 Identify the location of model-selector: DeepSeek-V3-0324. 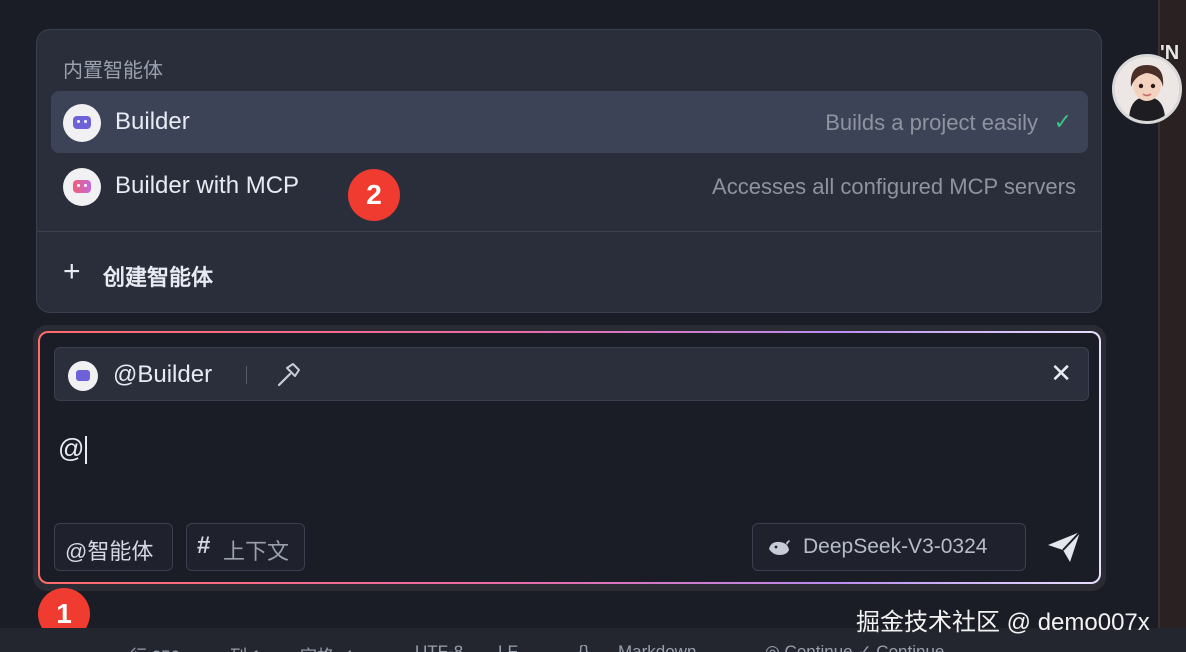
(889, 547).